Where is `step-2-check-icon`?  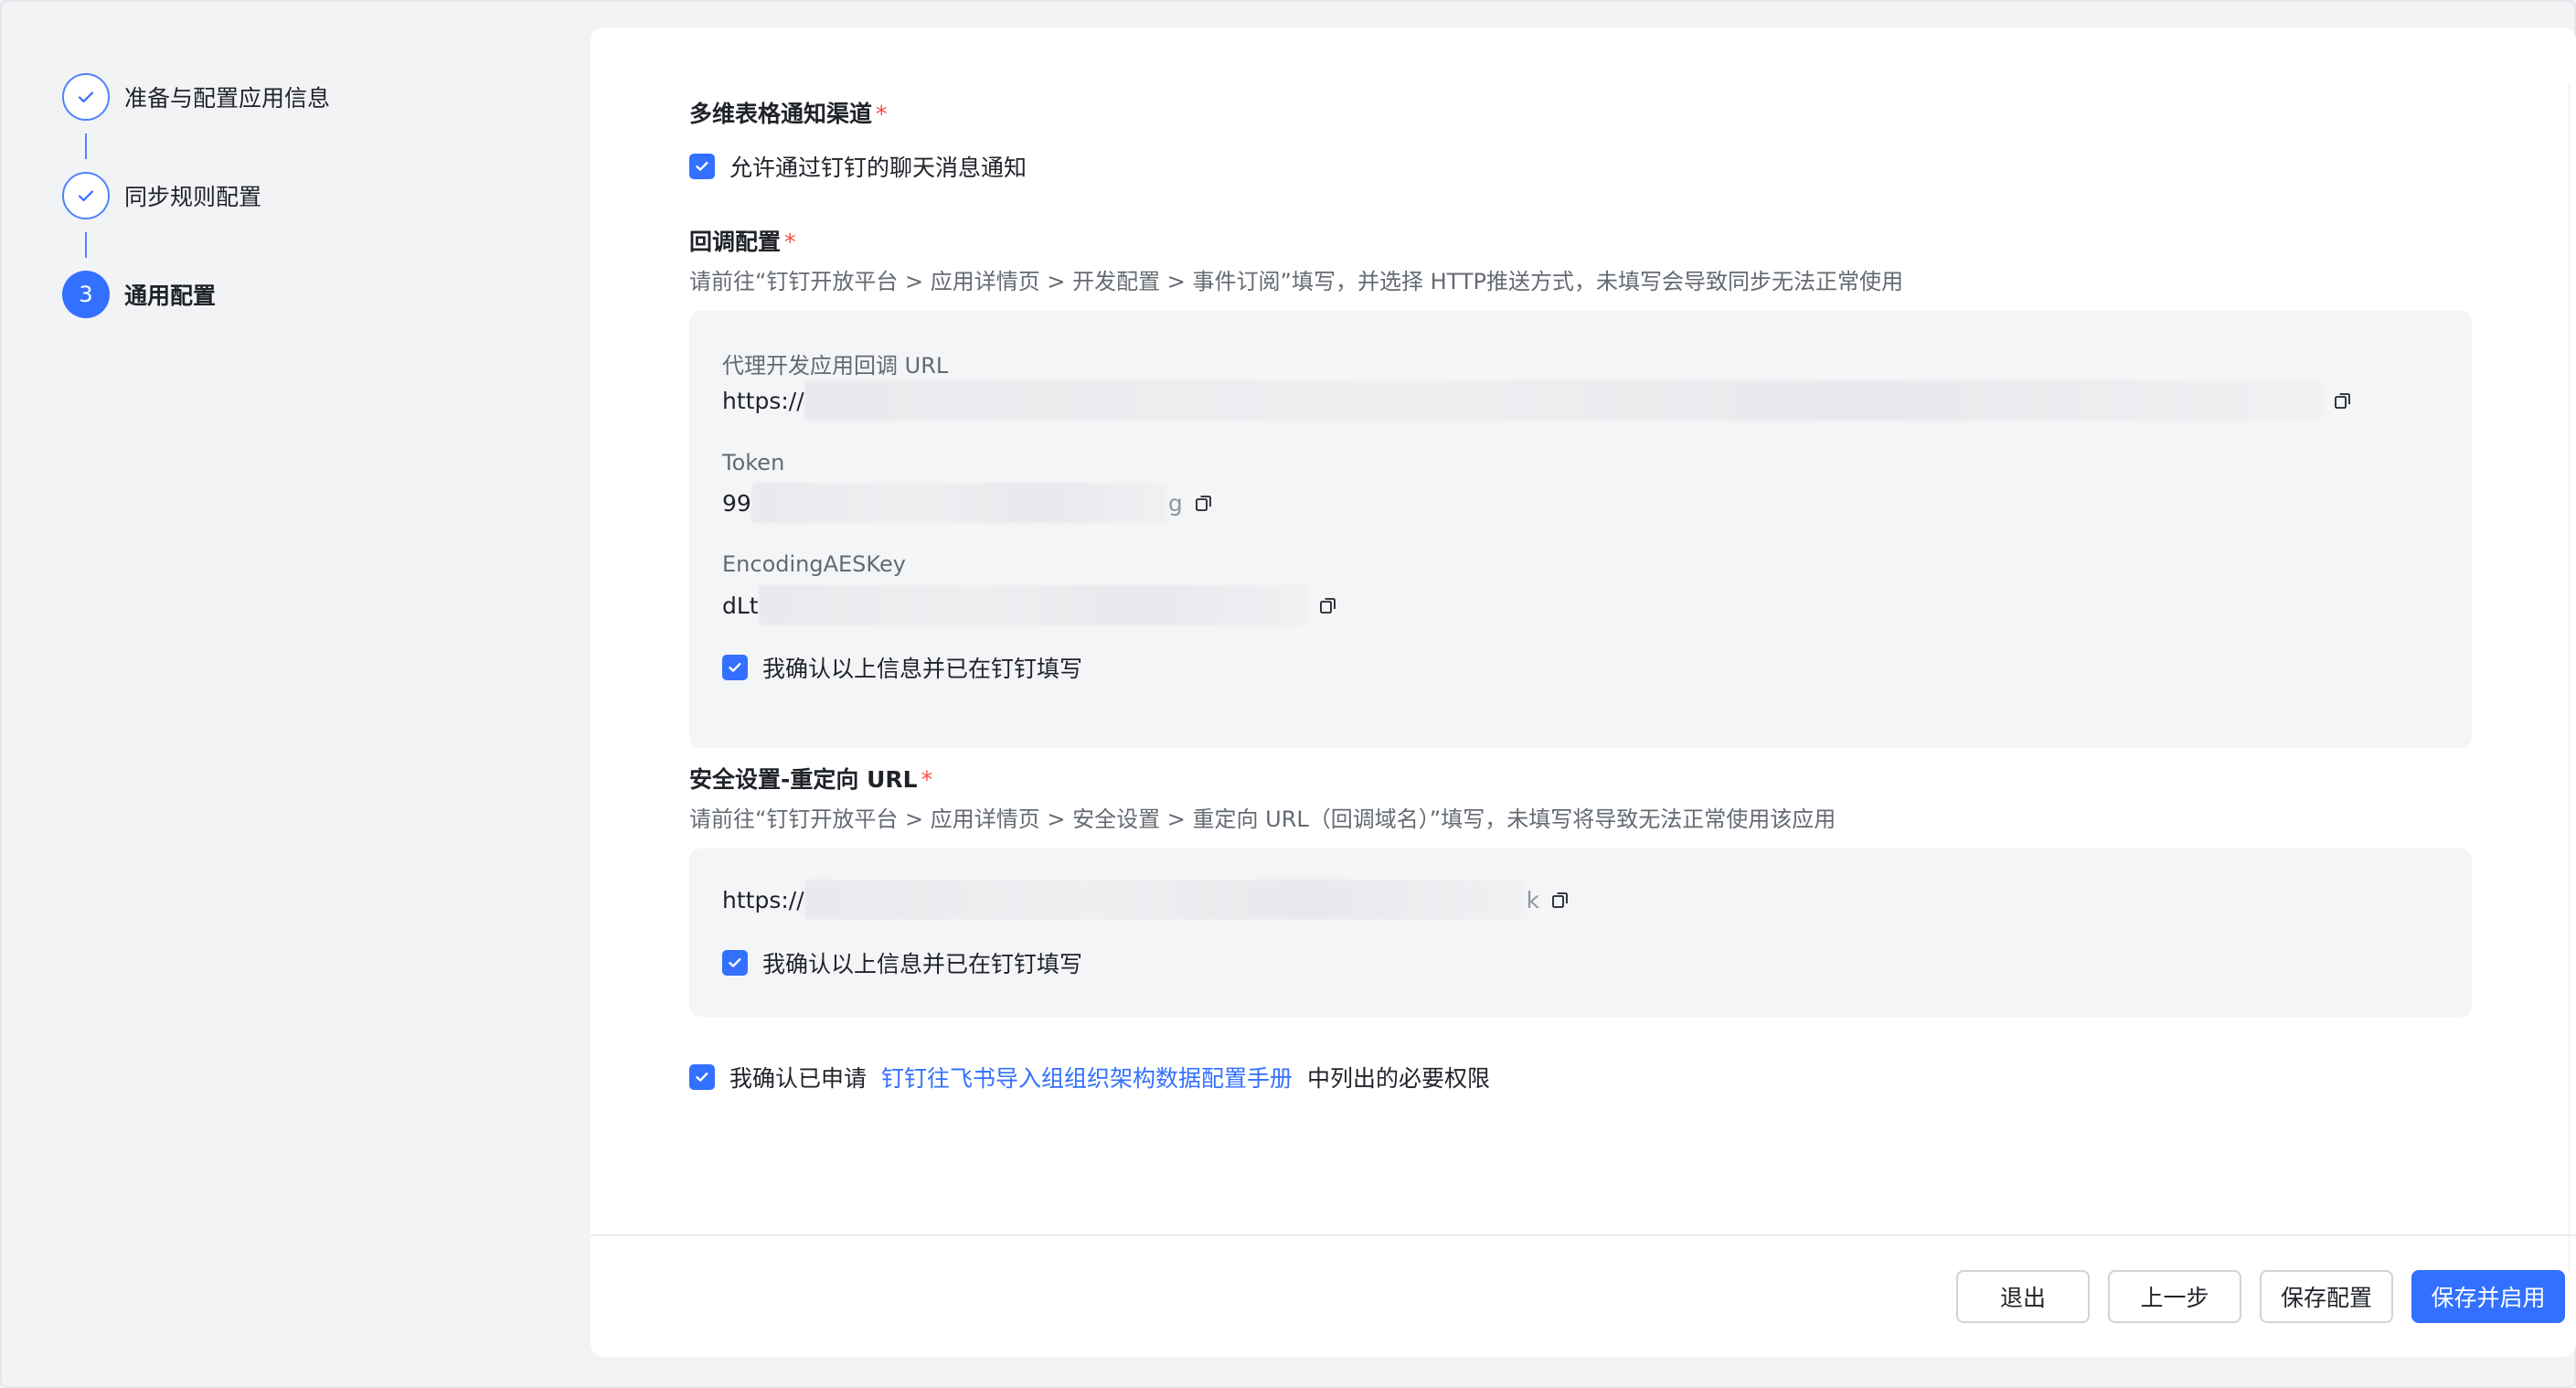 step-2-check-icon is located at coordinates (86, 195).